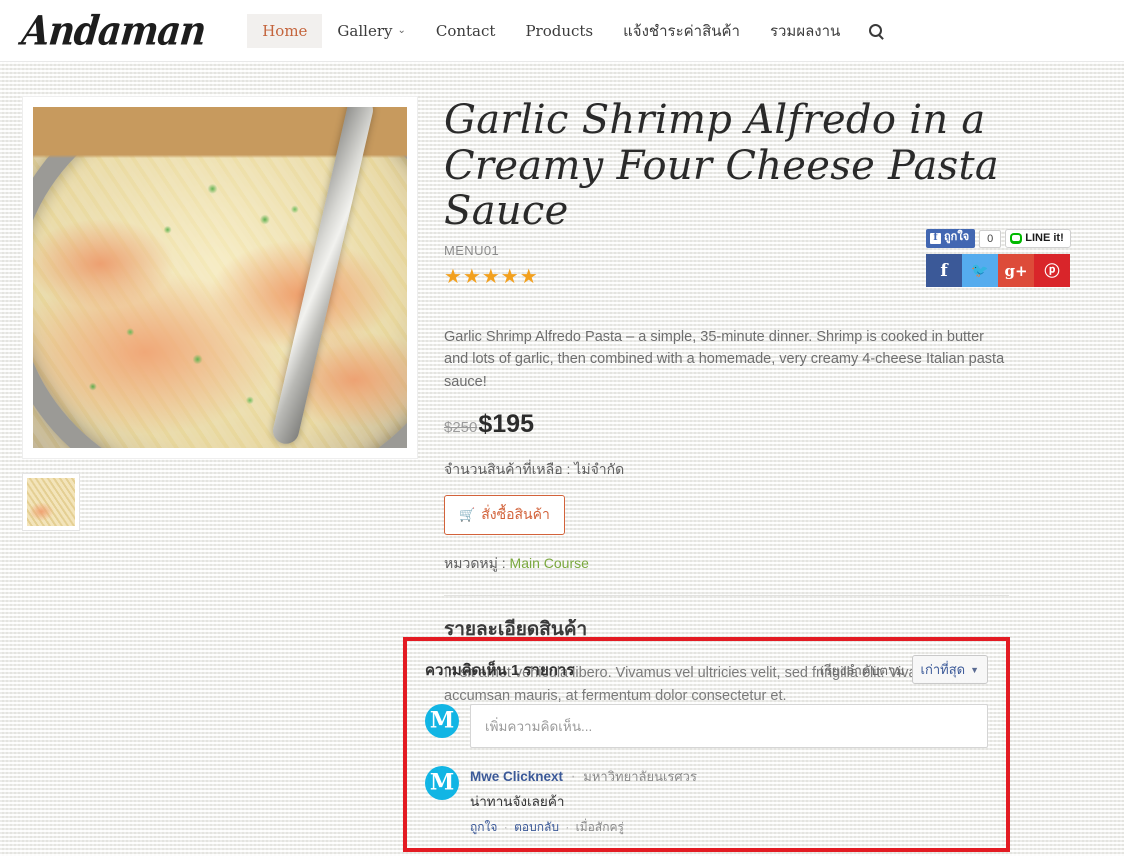  I want to click on comments-count: ความคิดเห็น 1 รายการ, so click(500, 670).